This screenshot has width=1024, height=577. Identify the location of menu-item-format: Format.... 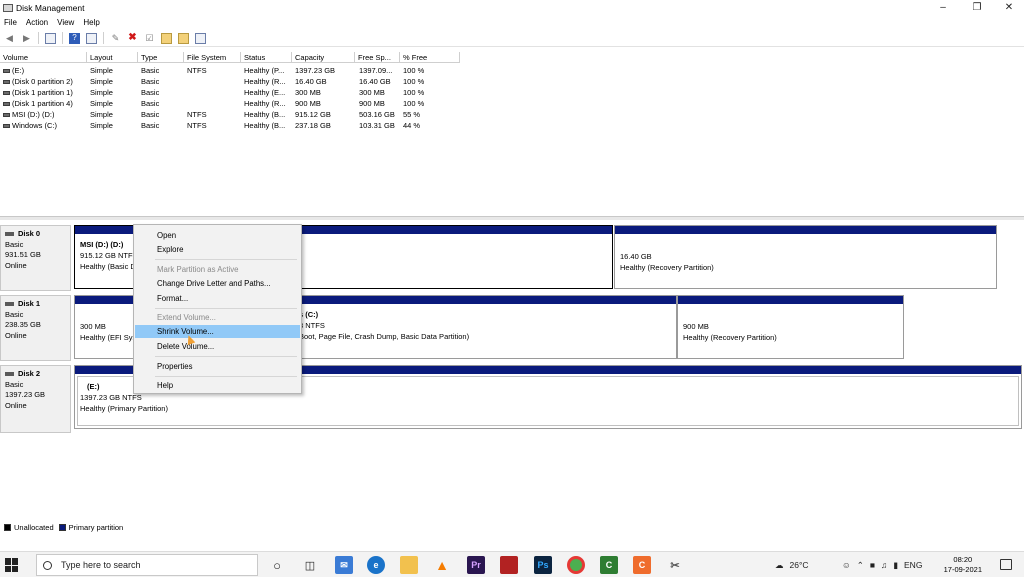
(217, 298).